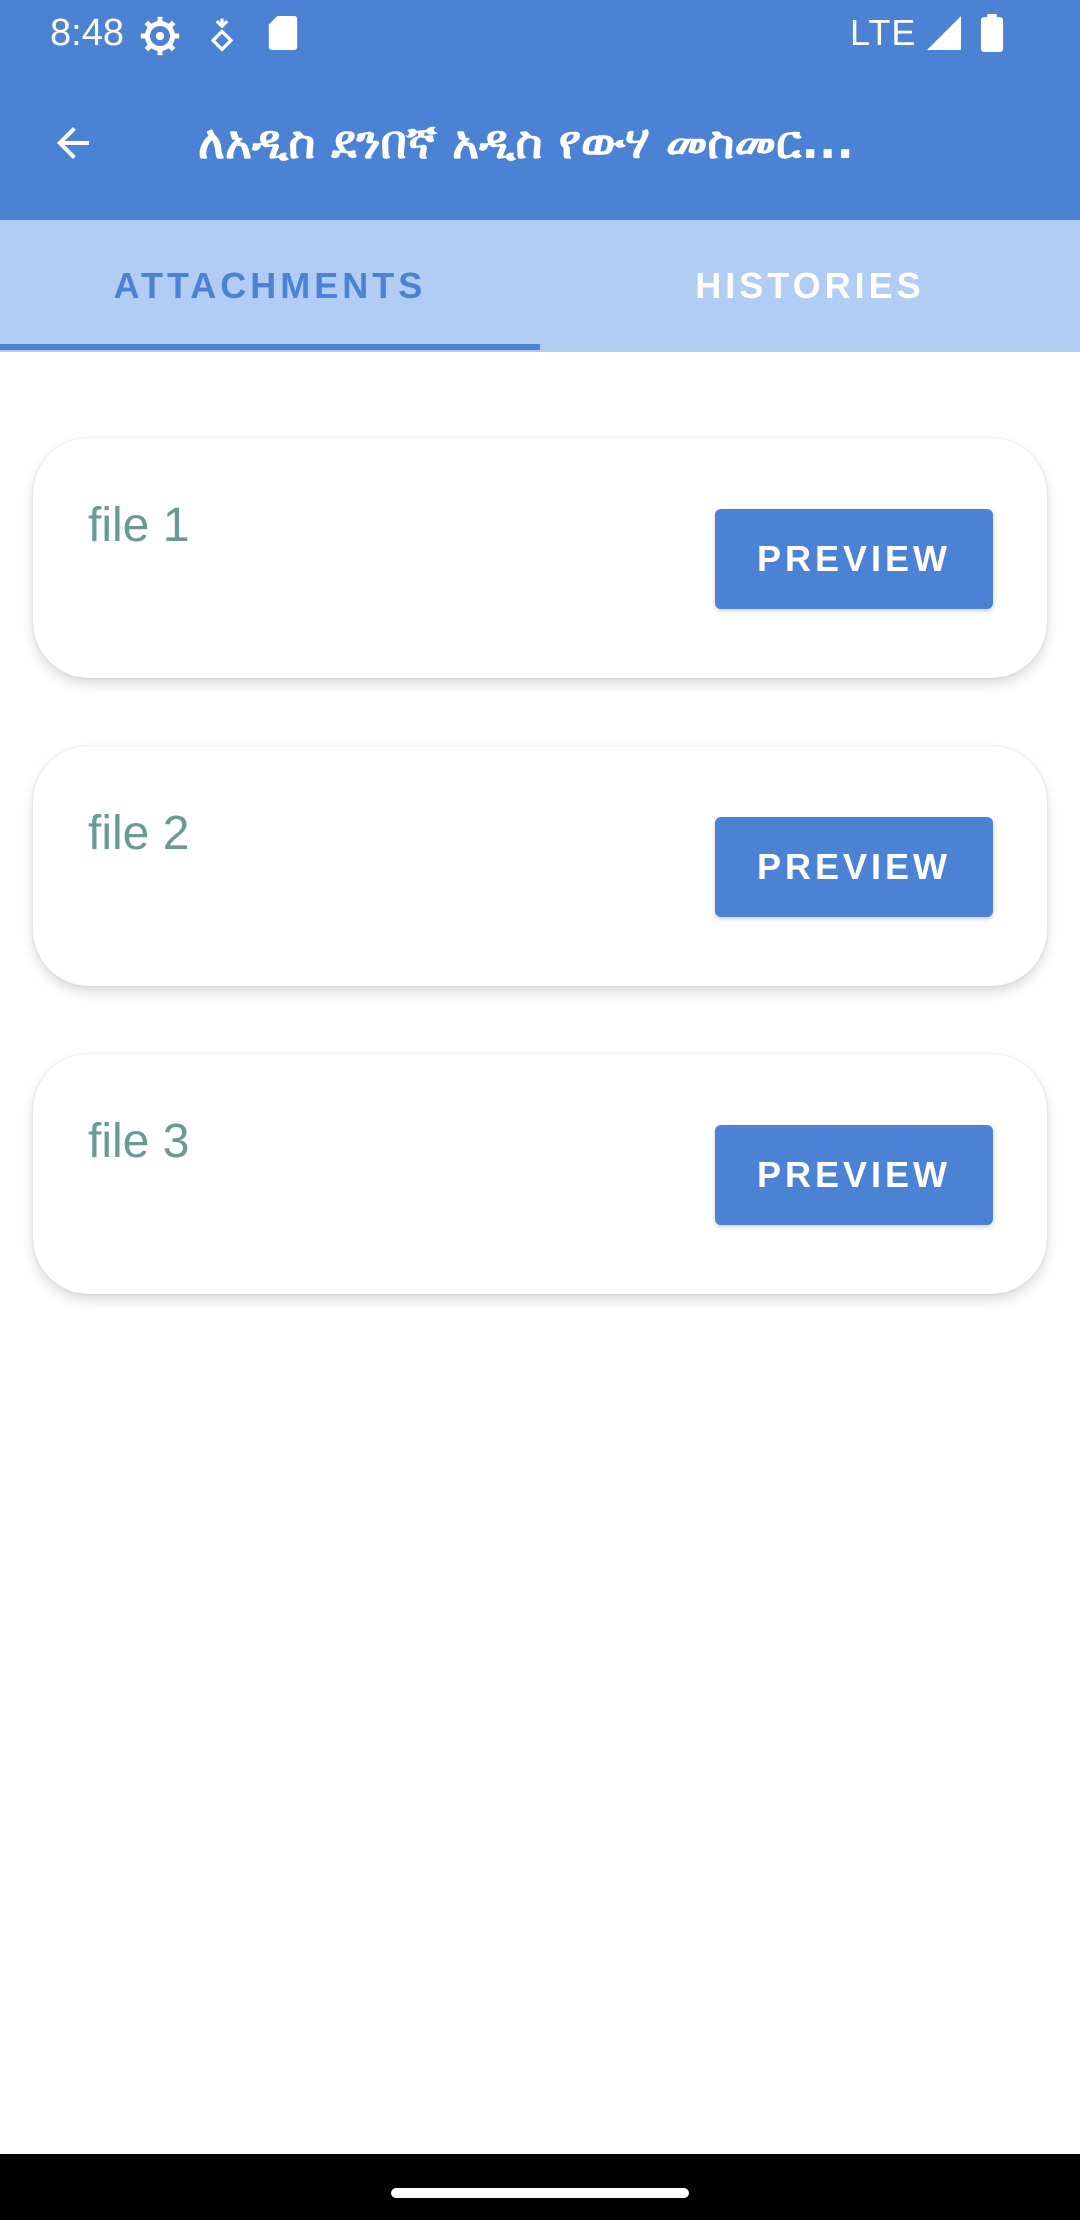 This screenshot has width=1080, height=2220. Describe the element at coordinates (883, 32) in the screenshot. I see `network-type: LTE` at that location.